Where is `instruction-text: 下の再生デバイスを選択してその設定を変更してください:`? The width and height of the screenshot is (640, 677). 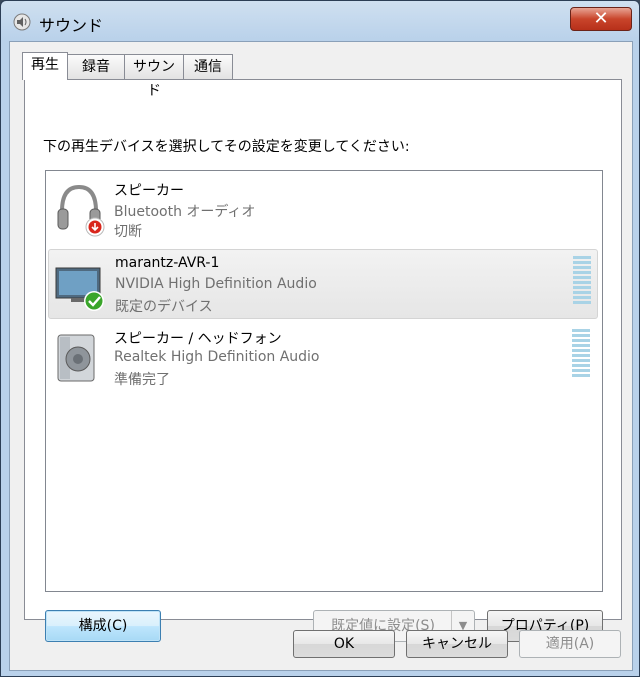
instruction-text: 下の再生デバイスを選択してその設定を変更してください: is located at coordinates (226, 147).